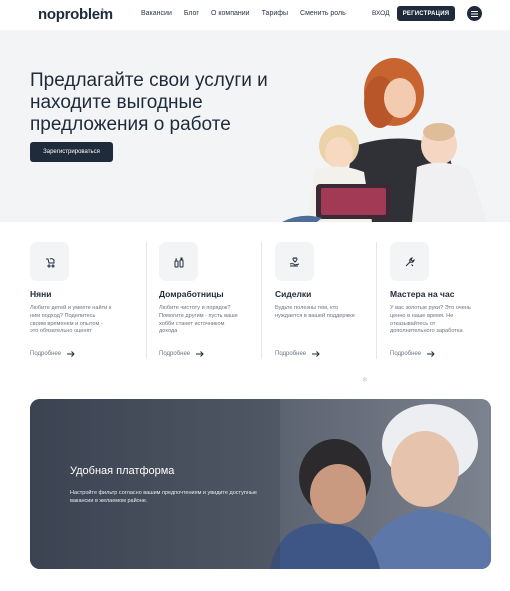  What do you see at coordinates (71, 152) in the screenshot?
I see `hero-register-button: Зарегистрироваться` at bounding box center [71, 152].